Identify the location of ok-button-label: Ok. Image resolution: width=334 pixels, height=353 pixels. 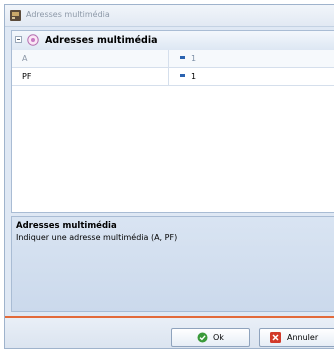
(218, 337).